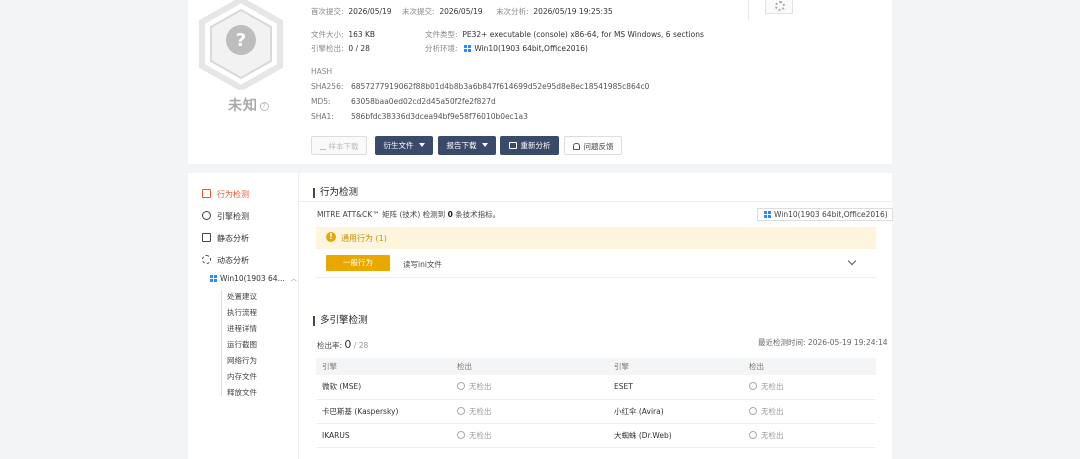  What do you see at coordinates (221, 343) in the screenshot?
I see `tree-line` at bounding box center [221, 343].